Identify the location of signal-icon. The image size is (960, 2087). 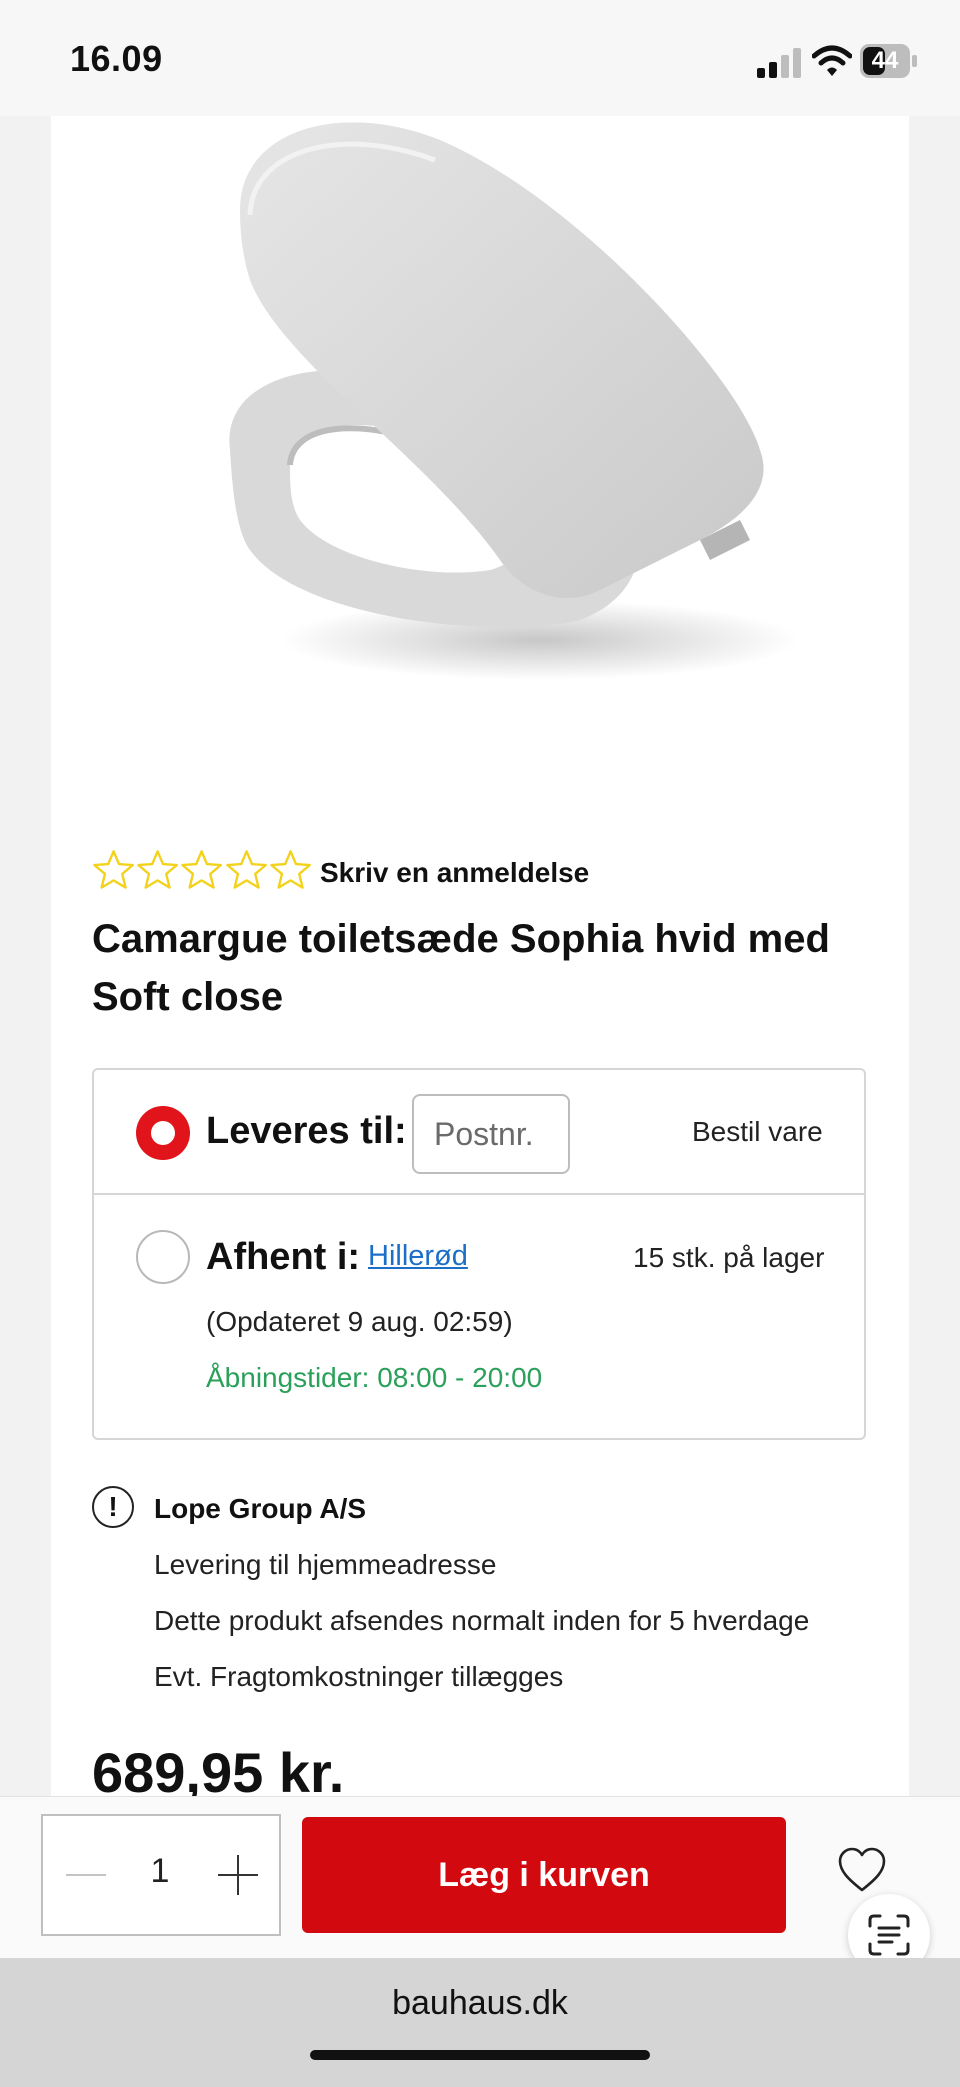
(779, 63).